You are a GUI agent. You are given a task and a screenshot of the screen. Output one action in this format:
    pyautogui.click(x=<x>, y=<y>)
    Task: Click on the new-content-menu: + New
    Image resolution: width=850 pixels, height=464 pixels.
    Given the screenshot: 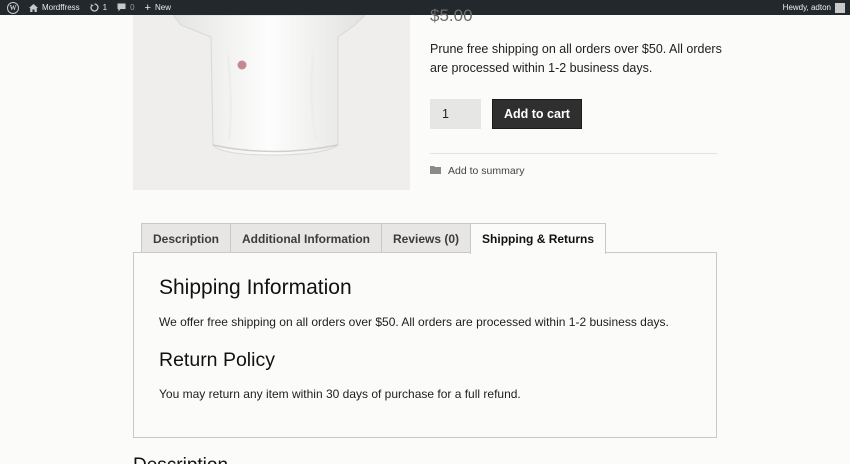 What is the action you would take?
    pyautogui.click(x=158, y=7)
    